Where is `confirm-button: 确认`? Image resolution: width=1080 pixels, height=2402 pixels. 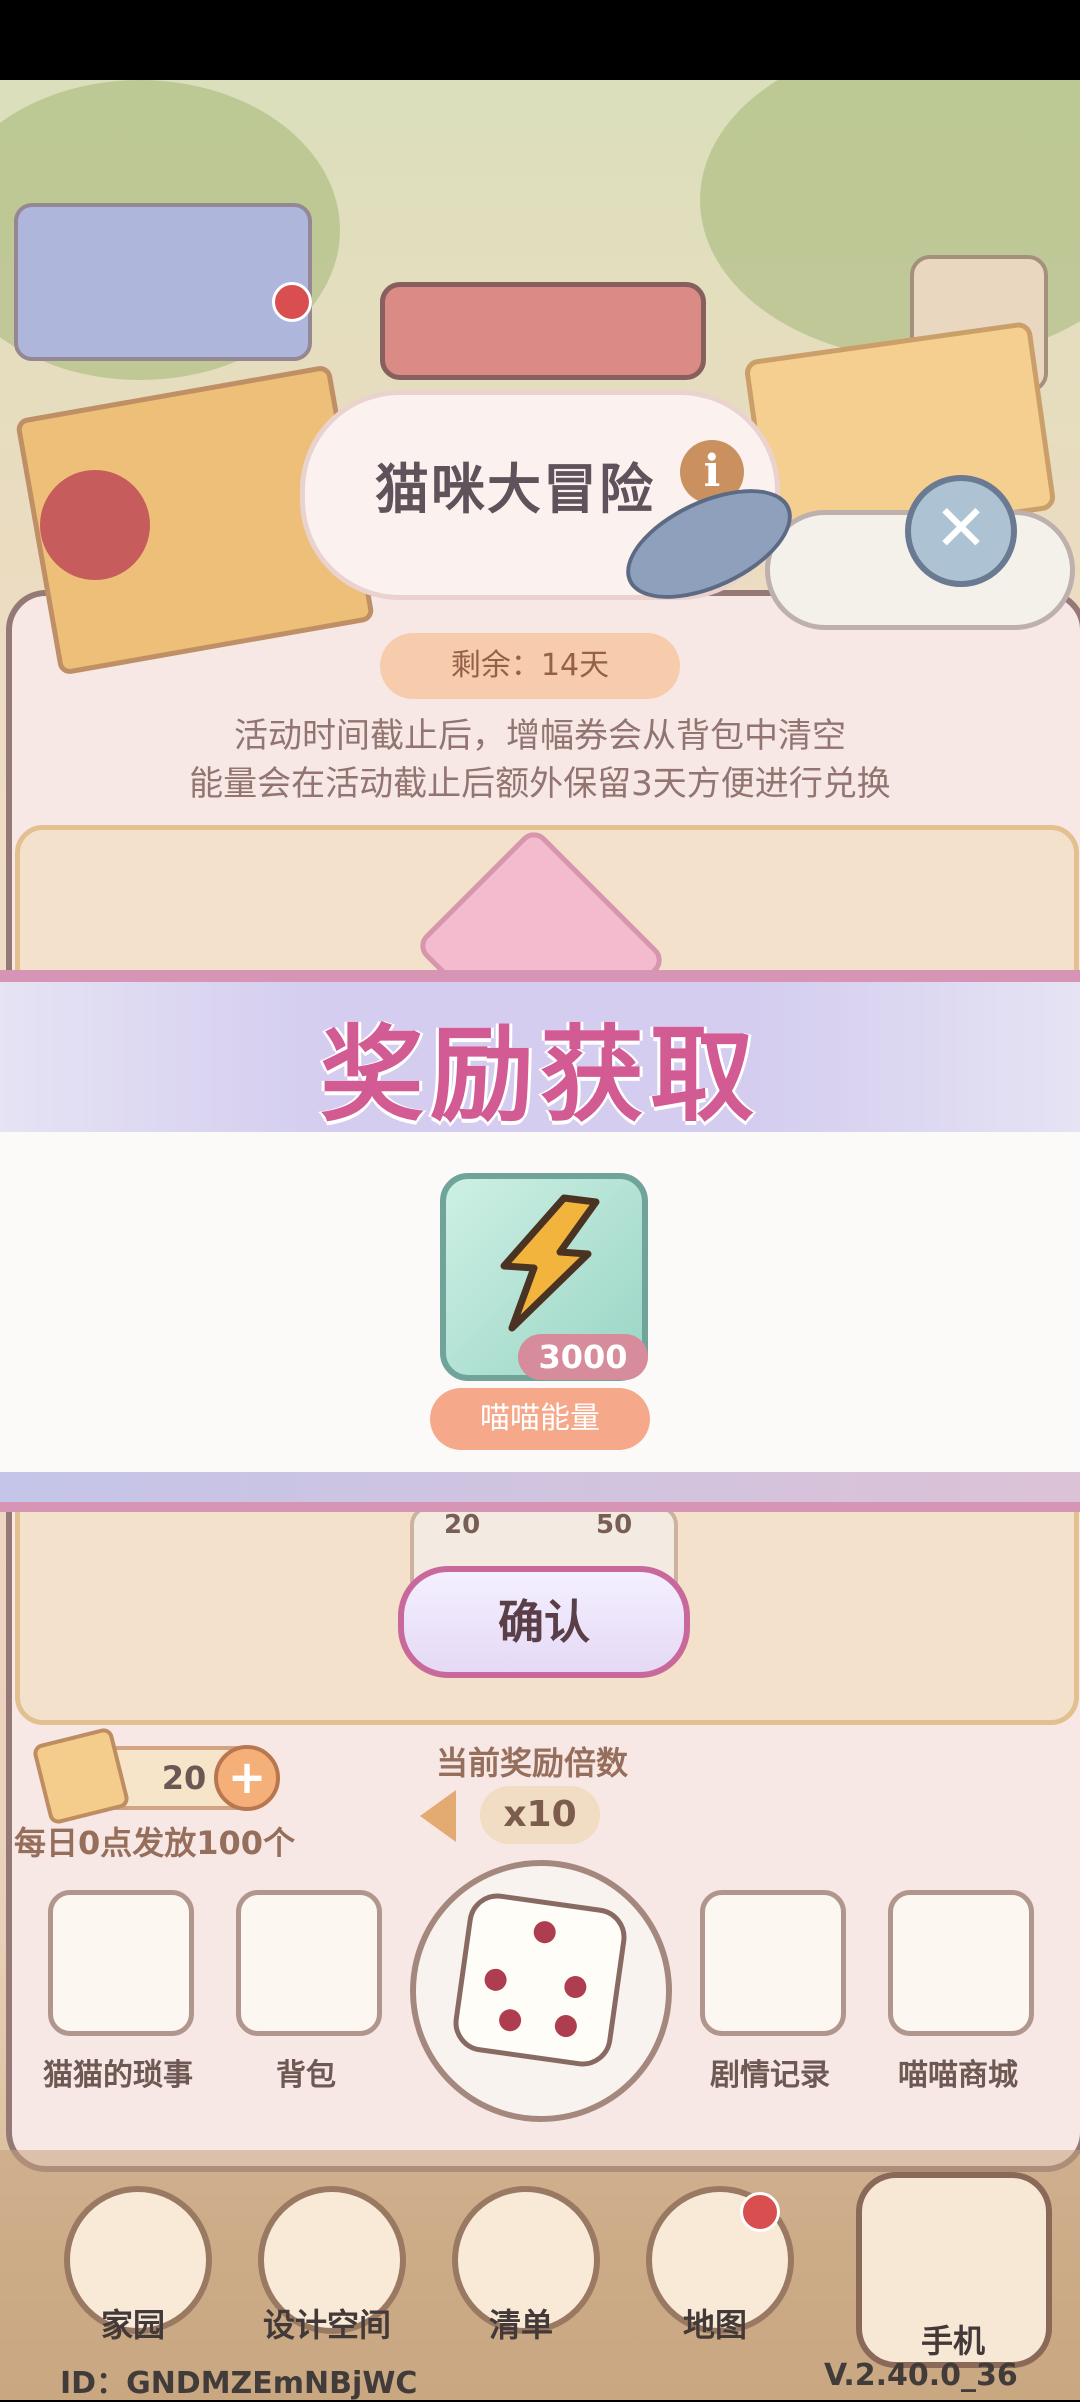
confirm-button: 确认 is located at coordinates (544, 1622).